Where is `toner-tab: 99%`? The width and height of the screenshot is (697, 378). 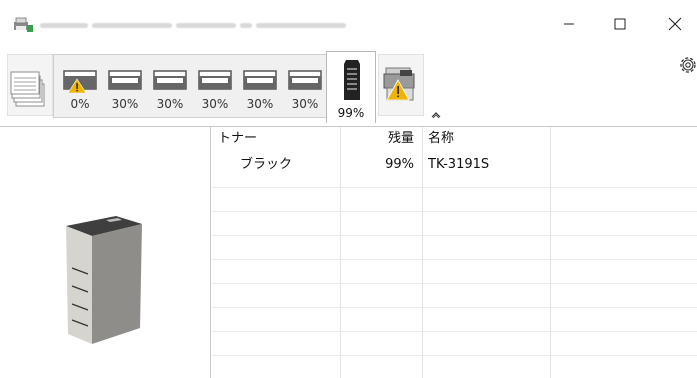 toner-tab: 99% is located at coordinates (351, 87).